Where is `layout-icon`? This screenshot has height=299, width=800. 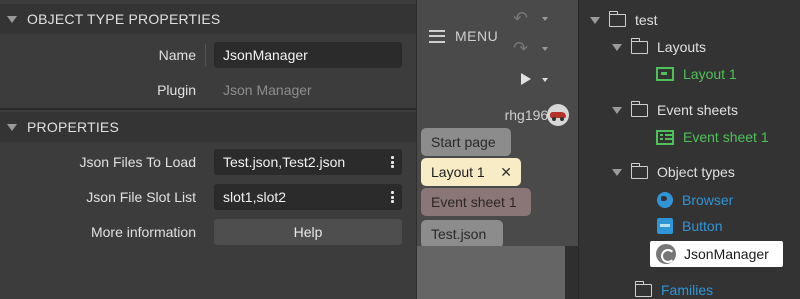
layout-icon is located at coordinates (665, 74).